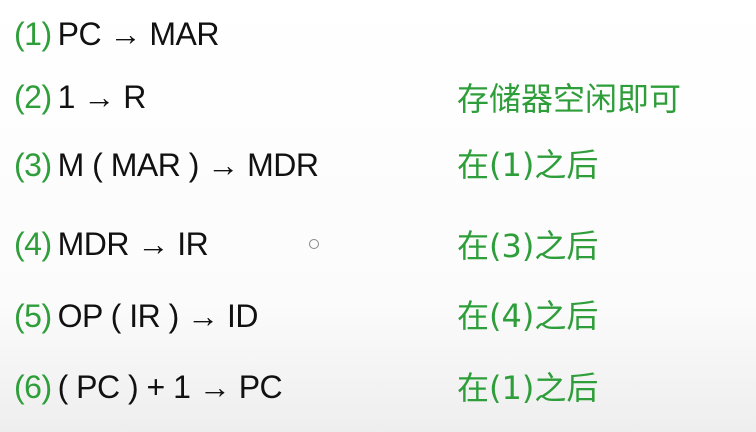 Image resolution: width=756 pixels, height=432 pixels. What do you see at coordinates (569, 99) in the screenshot?
I see `step-condition: 存储器空闲即可` at bounding box center [569, 99].